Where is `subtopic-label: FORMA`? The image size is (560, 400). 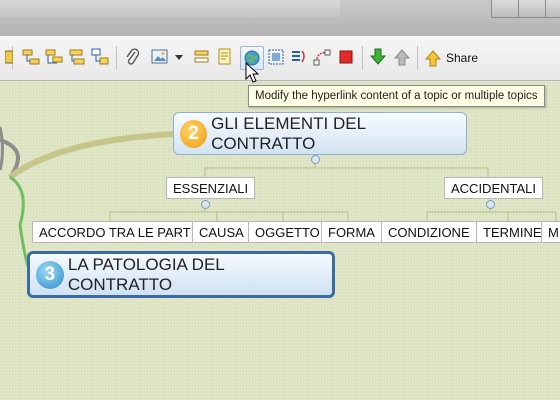 subtopic-label: FORMA is located at coordinates (351, 232).